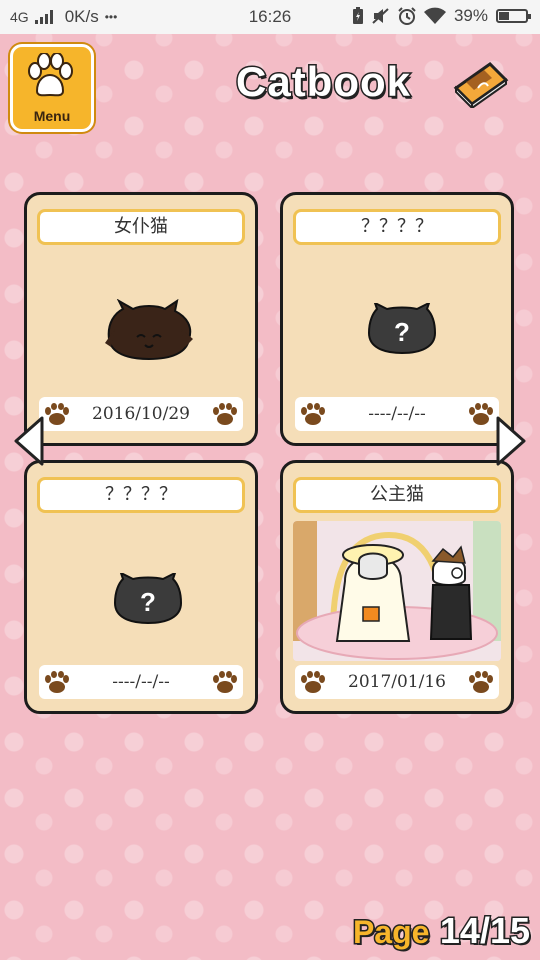 The height and width of the screenshot is (960, 540). I want to click on menu-button: Menu, so click(52, 88).